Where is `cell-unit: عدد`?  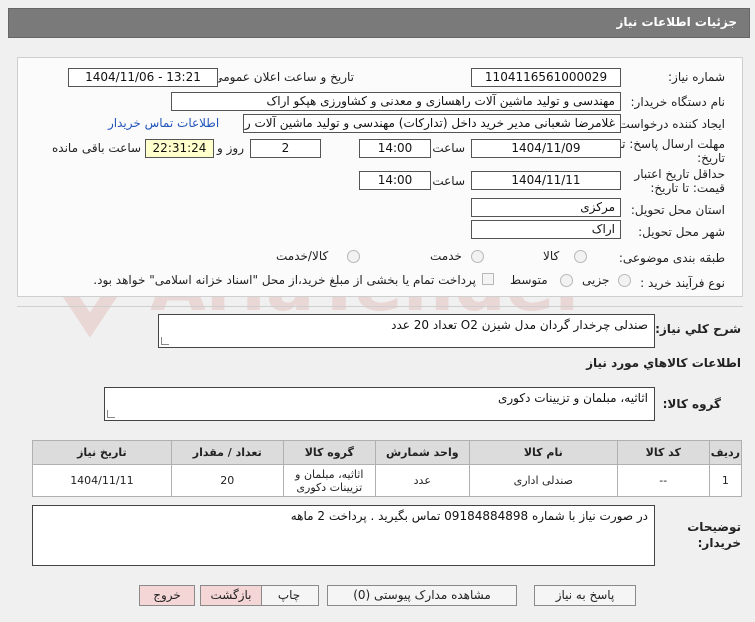
cell-unit: عدد is located at coordinates (422, 480).